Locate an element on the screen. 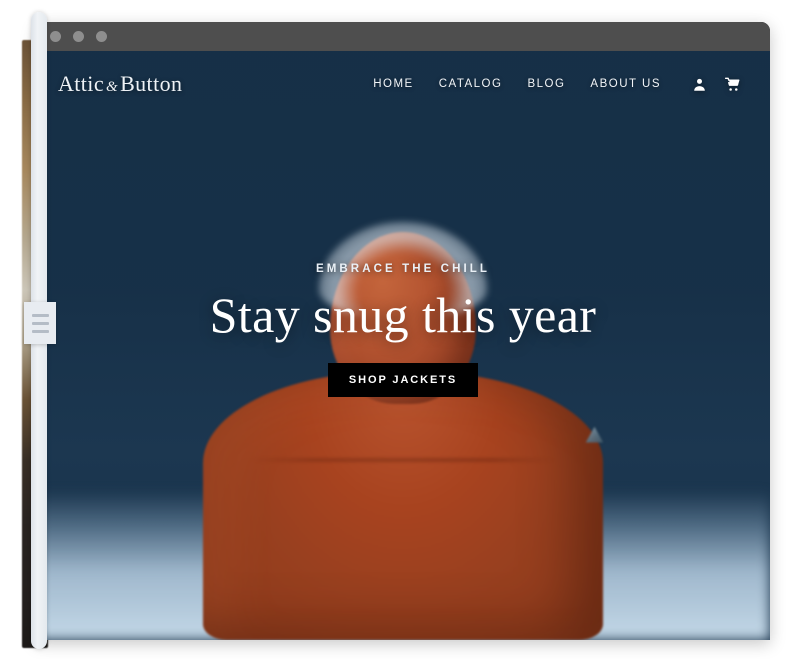 The width and height of the screenshot is (787, 659). window-titlebar is located at coordinates (403, 36).